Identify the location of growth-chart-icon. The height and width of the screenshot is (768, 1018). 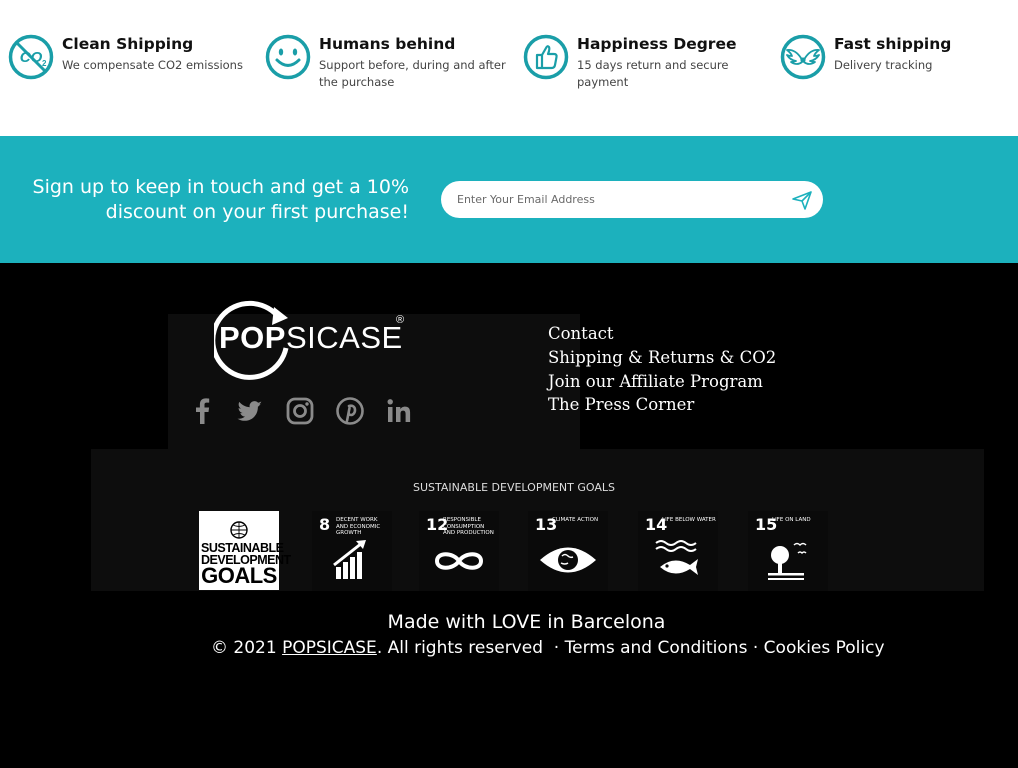
(349, 559).